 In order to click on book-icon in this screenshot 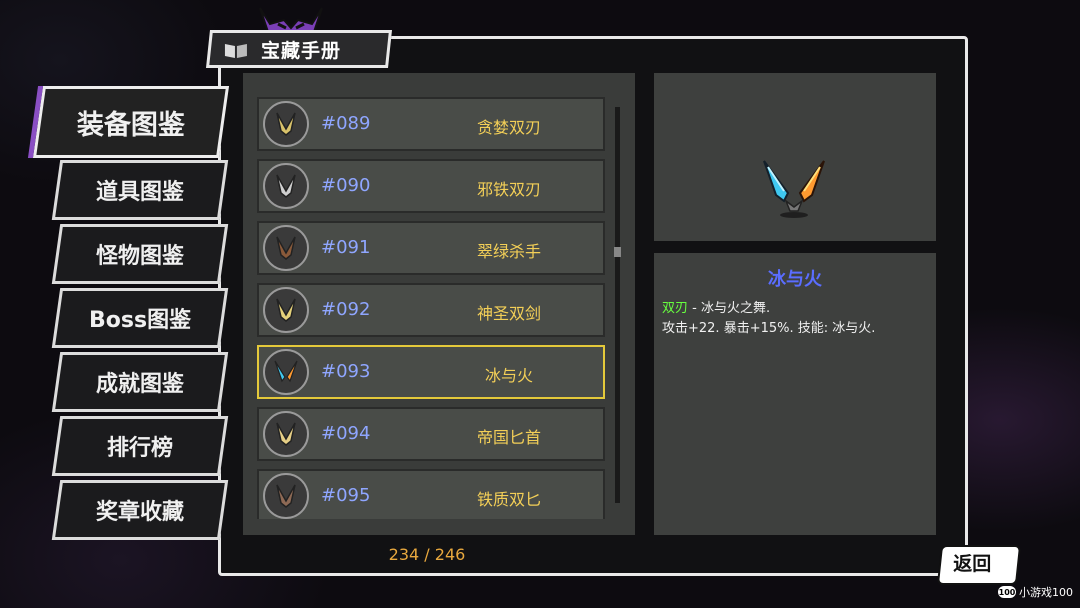, I will do `click(236, 50)`.